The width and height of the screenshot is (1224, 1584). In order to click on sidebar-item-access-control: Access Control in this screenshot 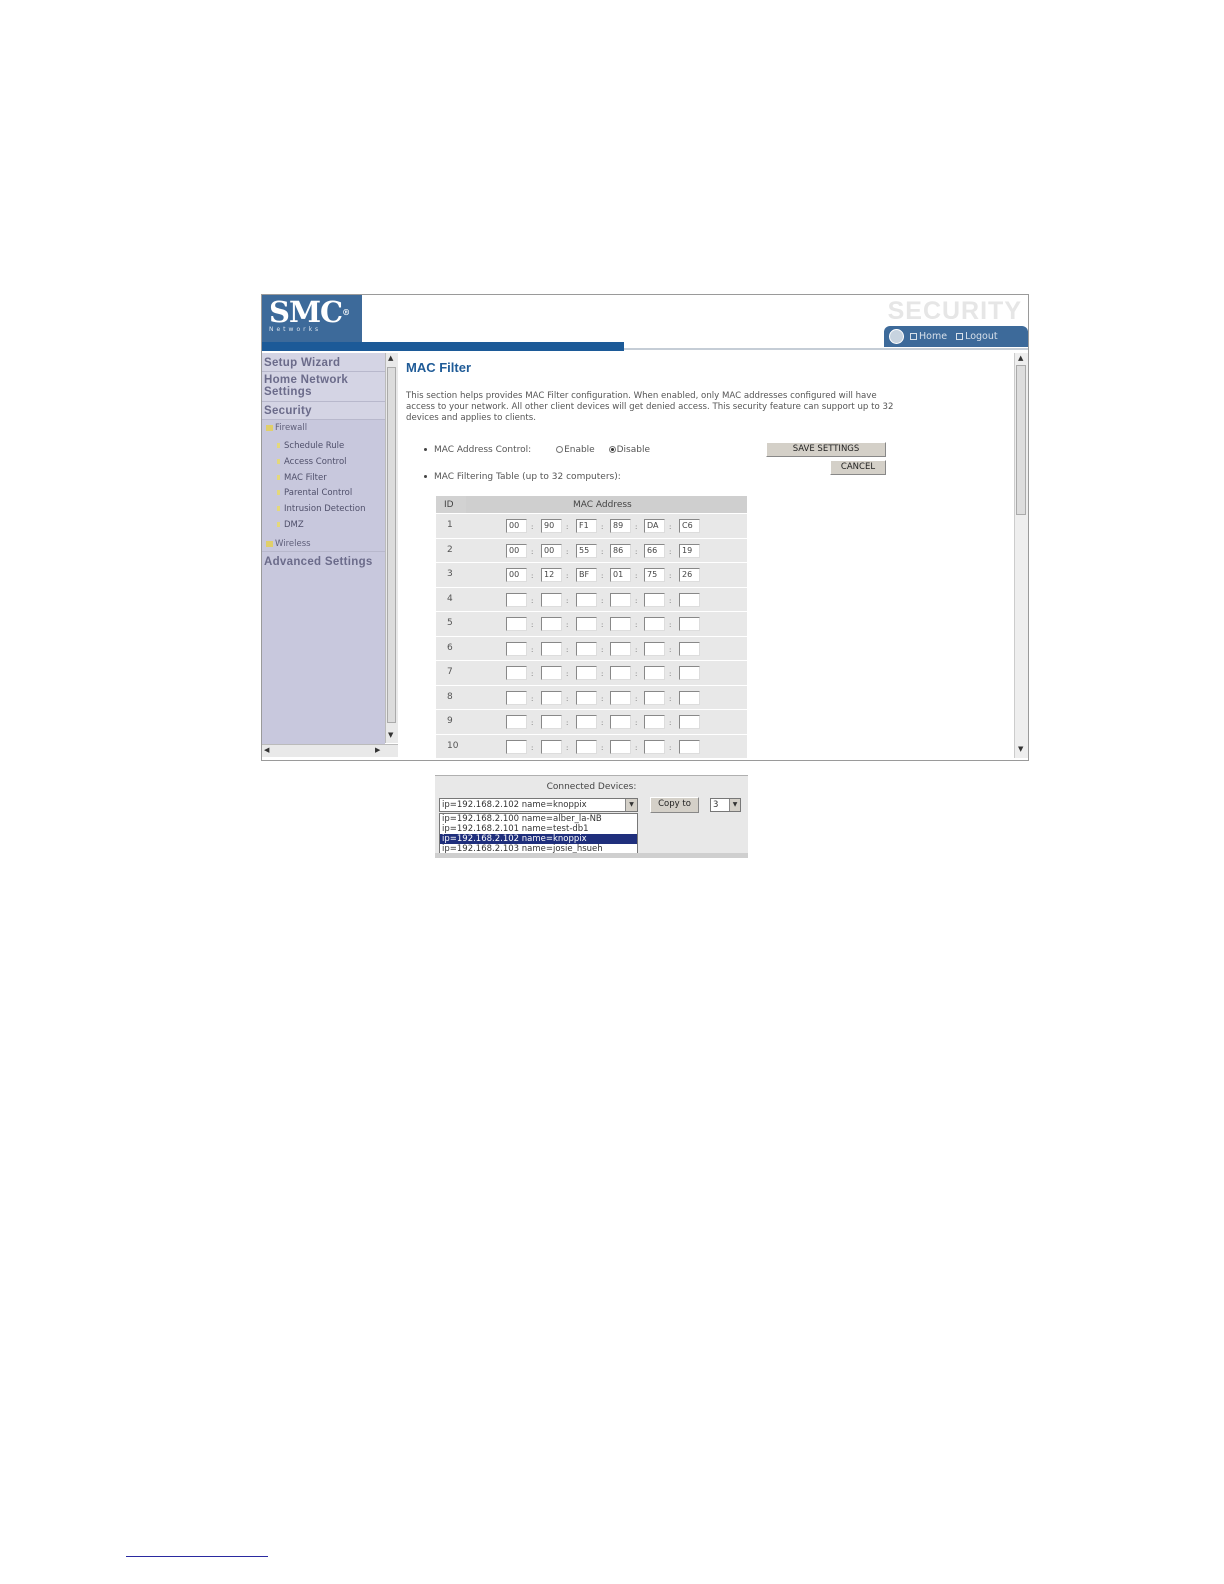, I will do `click(312, 462)`.